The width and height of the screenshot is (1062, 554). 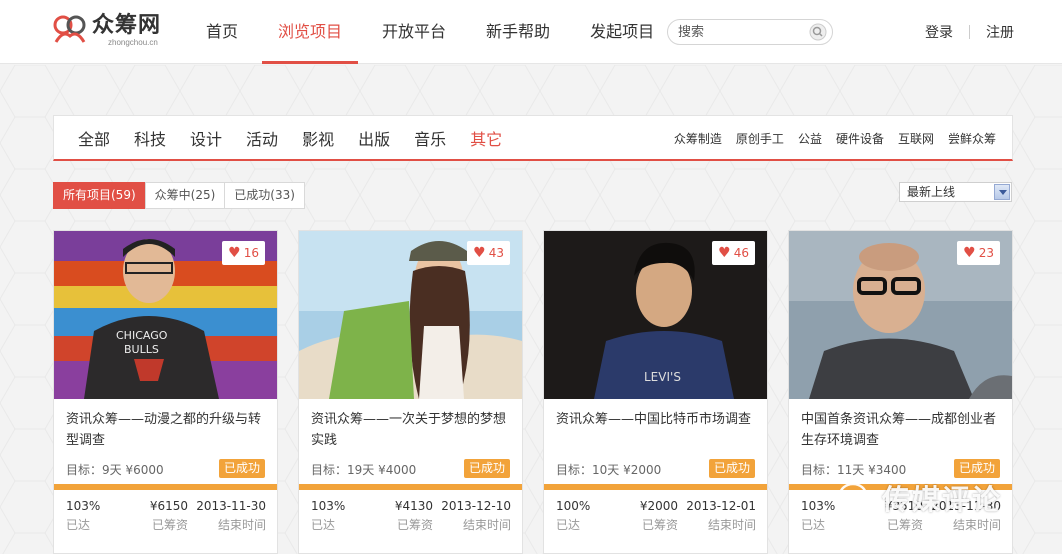 What do you see at coordinates (166, 430) in the screenshot?
I see `project-title: 资讯众筹——动漫之都的升级与转型调查` at bounding box center [166, 430].